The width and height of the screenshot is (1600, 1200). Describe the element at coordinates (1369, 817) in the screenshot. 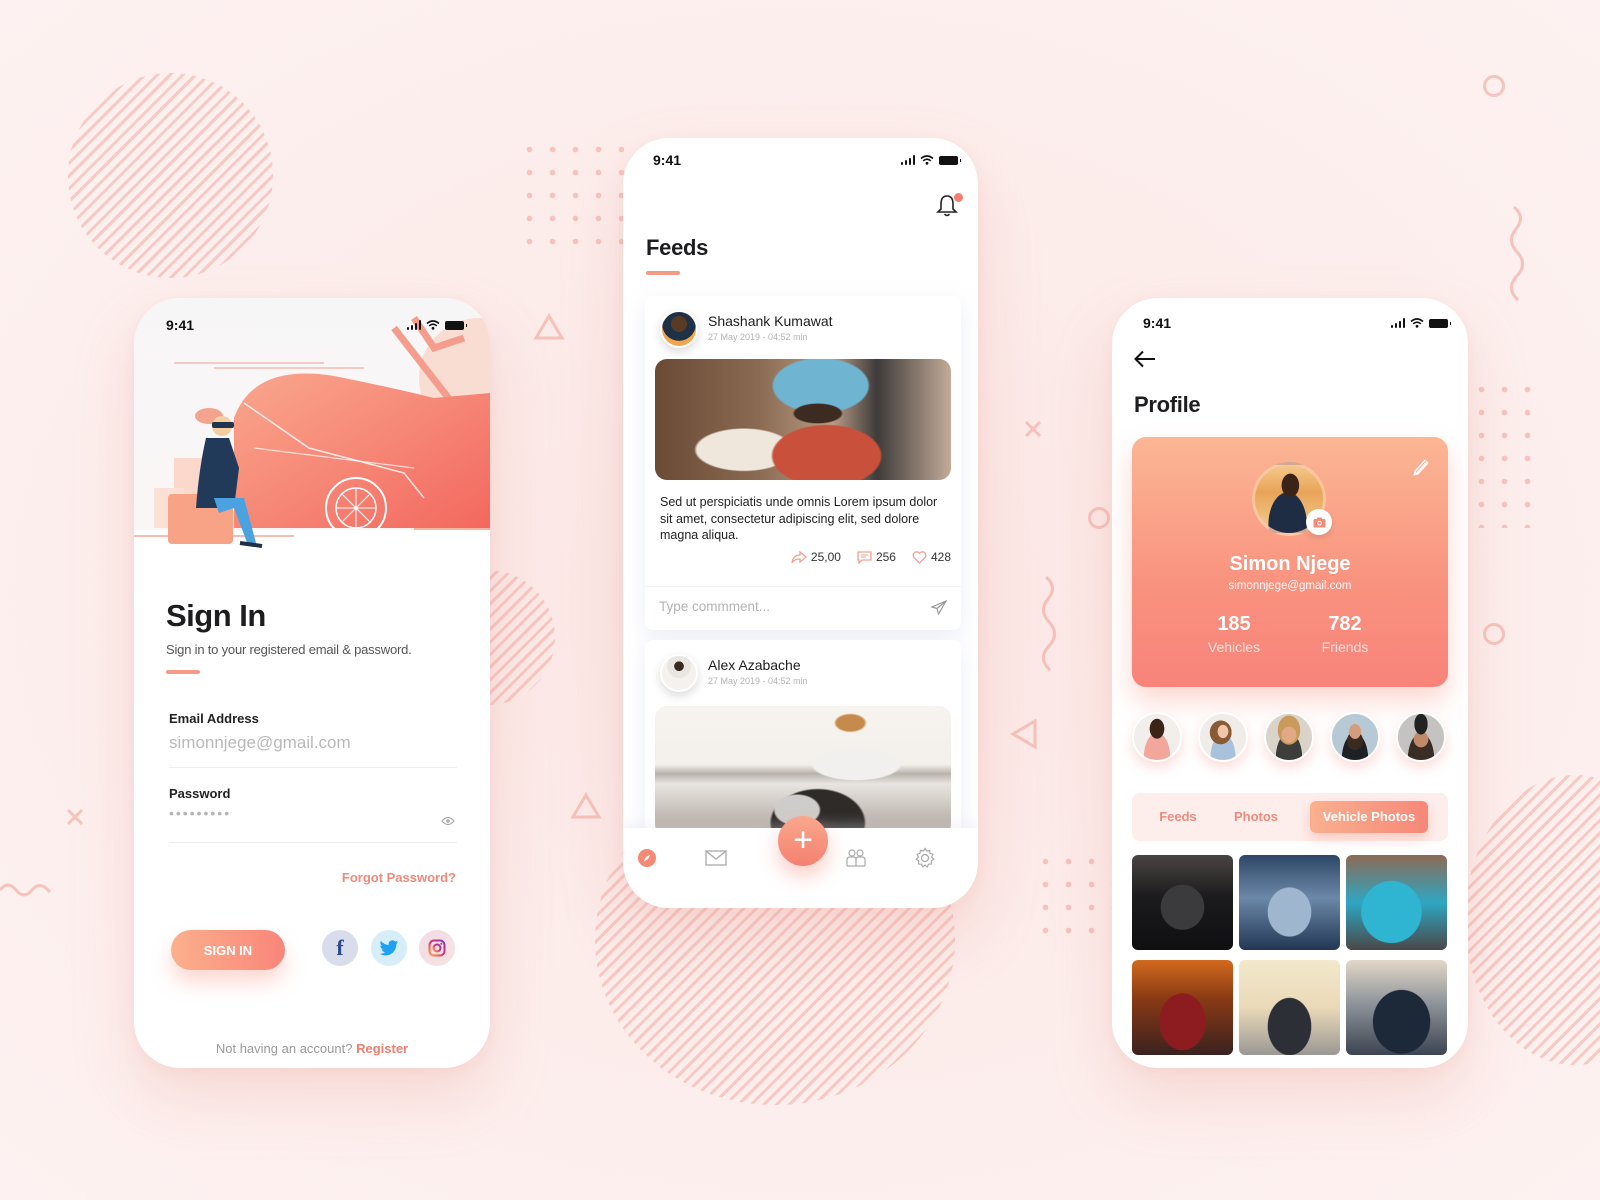

I see `tab-vehicle-photos: Vehicle Photos` at that location.